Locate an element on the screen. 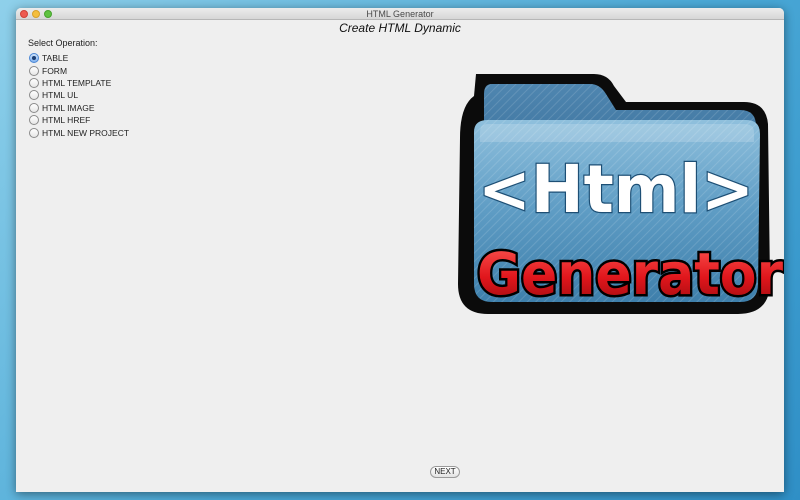 The width and height of the screenshot is (800, 500). page-heading: Create HTML Dynamic is located at coordinates (400, 28).